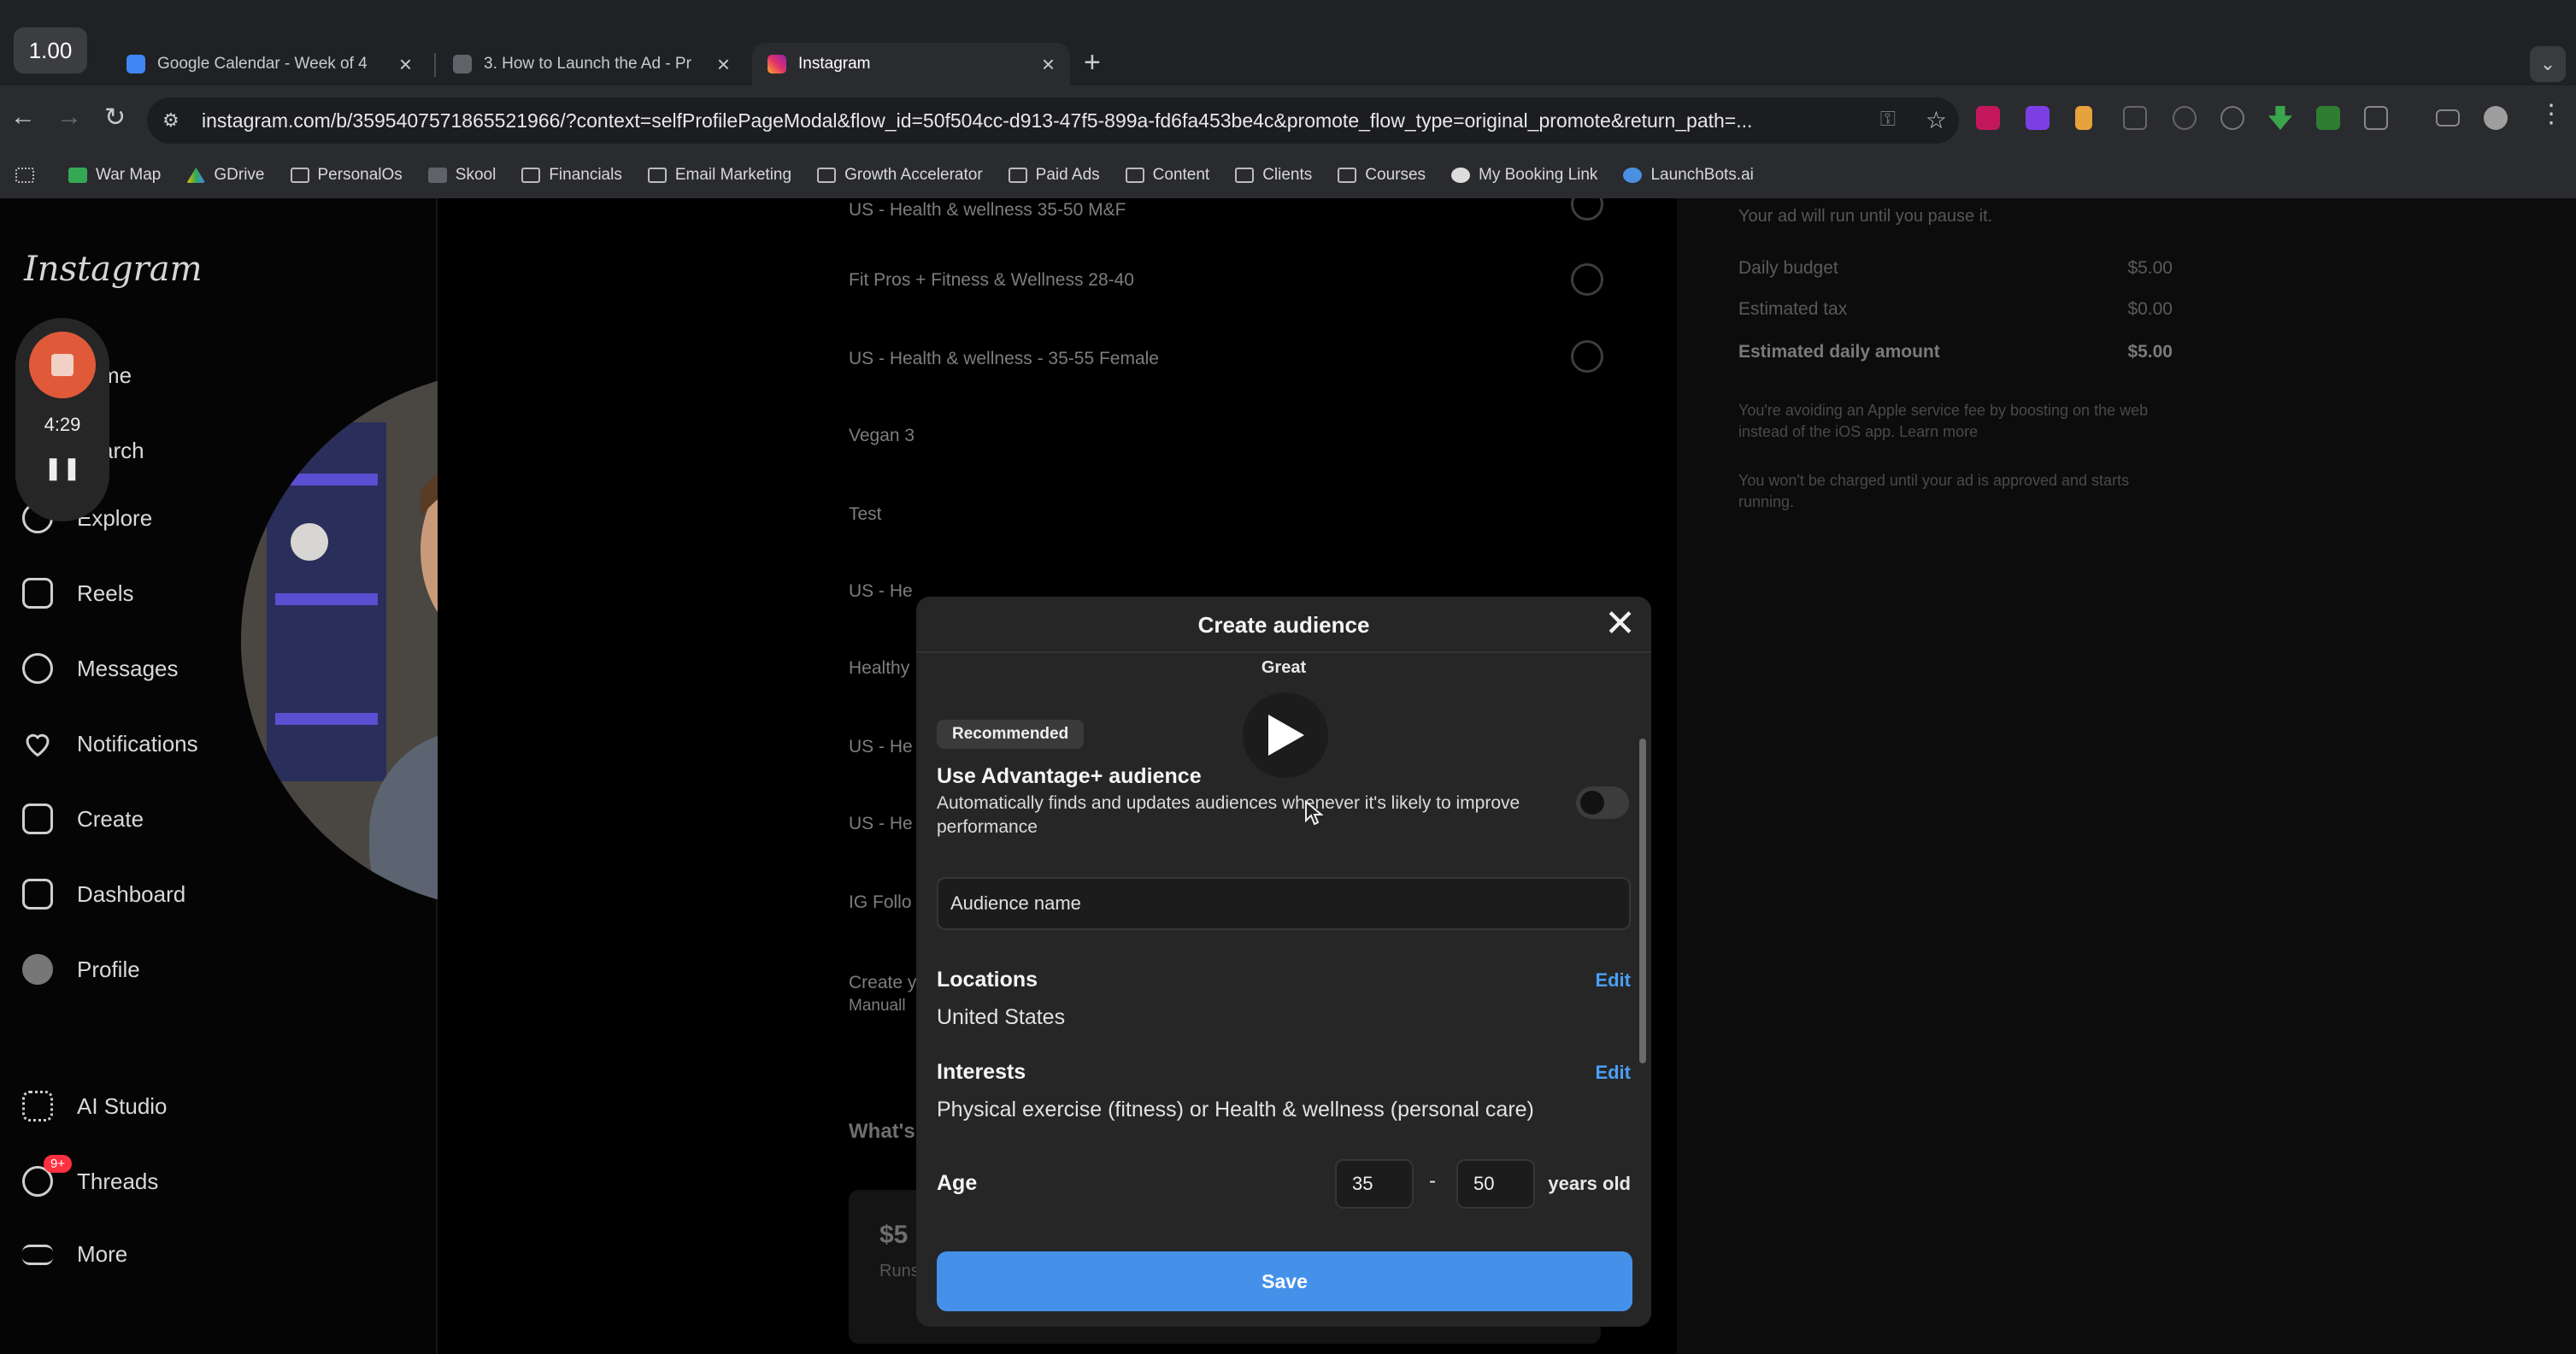 This screenshot has width=2576, height=1354. What do you see at coordinates (461, 175) in the screenshot?
I see `bookmark-skool: Skool` at bounding box center [461, 175].